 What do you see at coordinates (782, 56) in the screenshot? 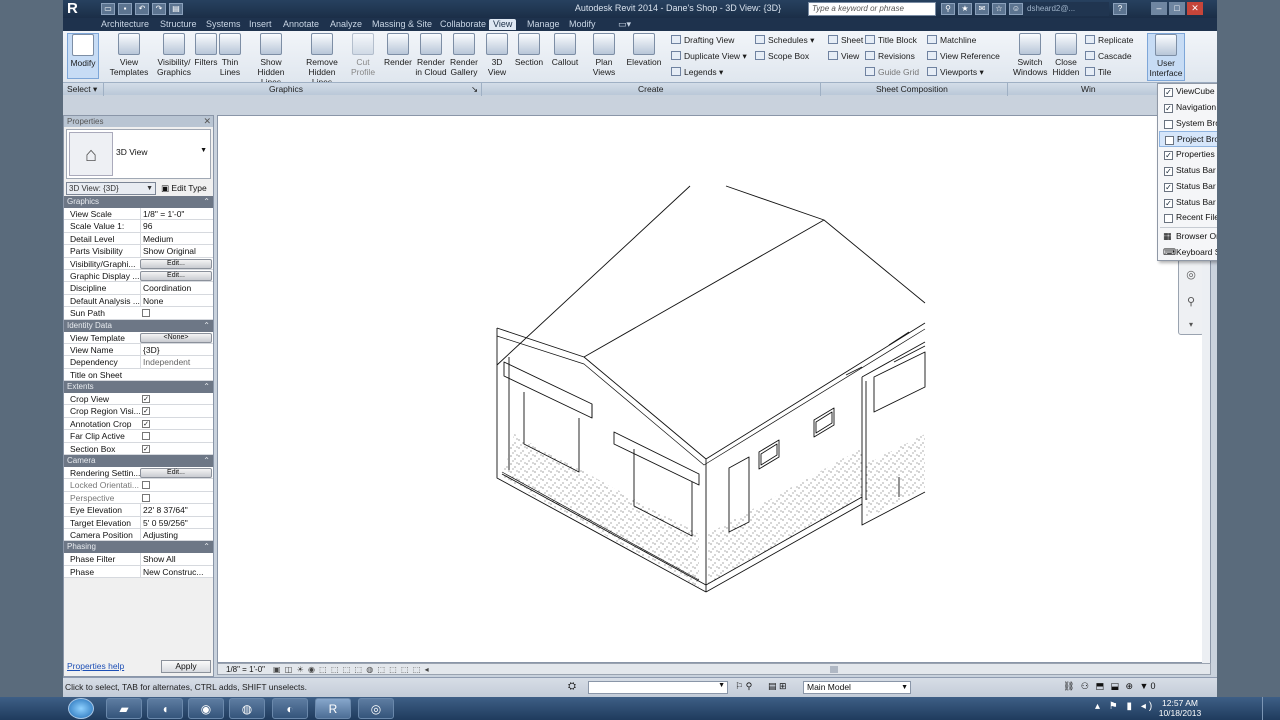
I see `scope-box-button: Scope Box` at bounding box center [782, 56].